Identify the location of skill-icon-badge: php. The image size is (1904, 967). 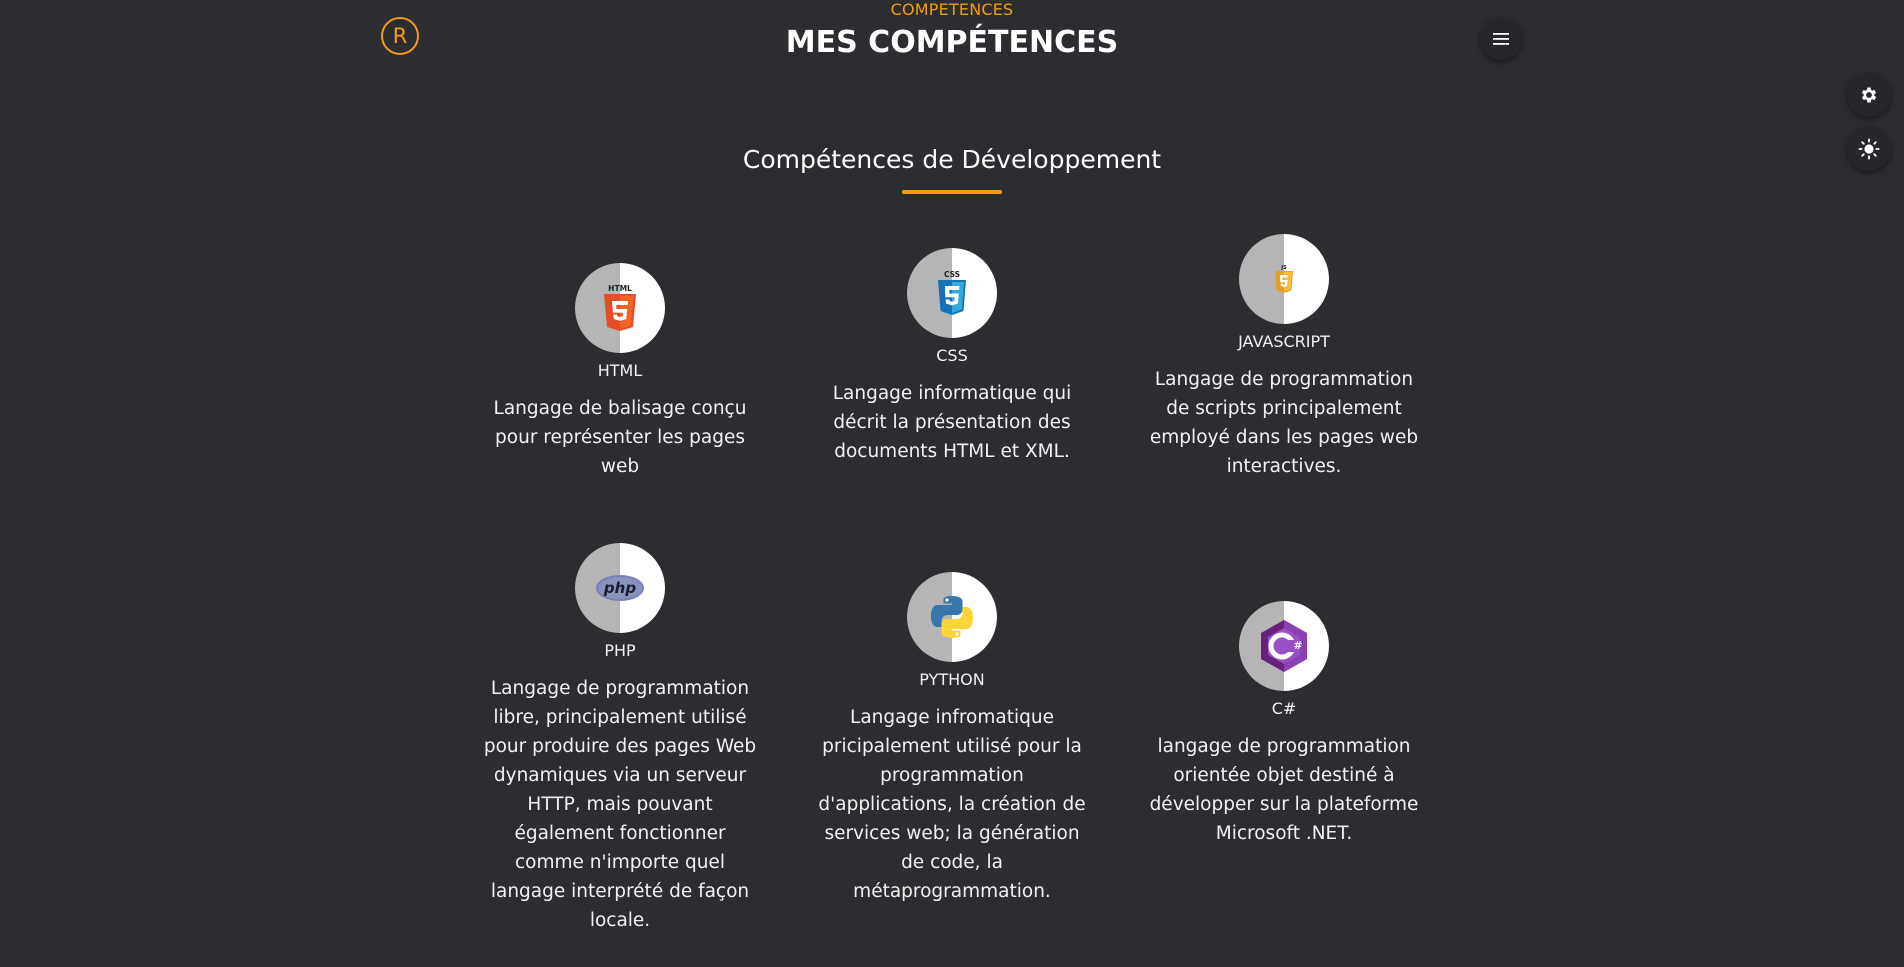
(620, 588).